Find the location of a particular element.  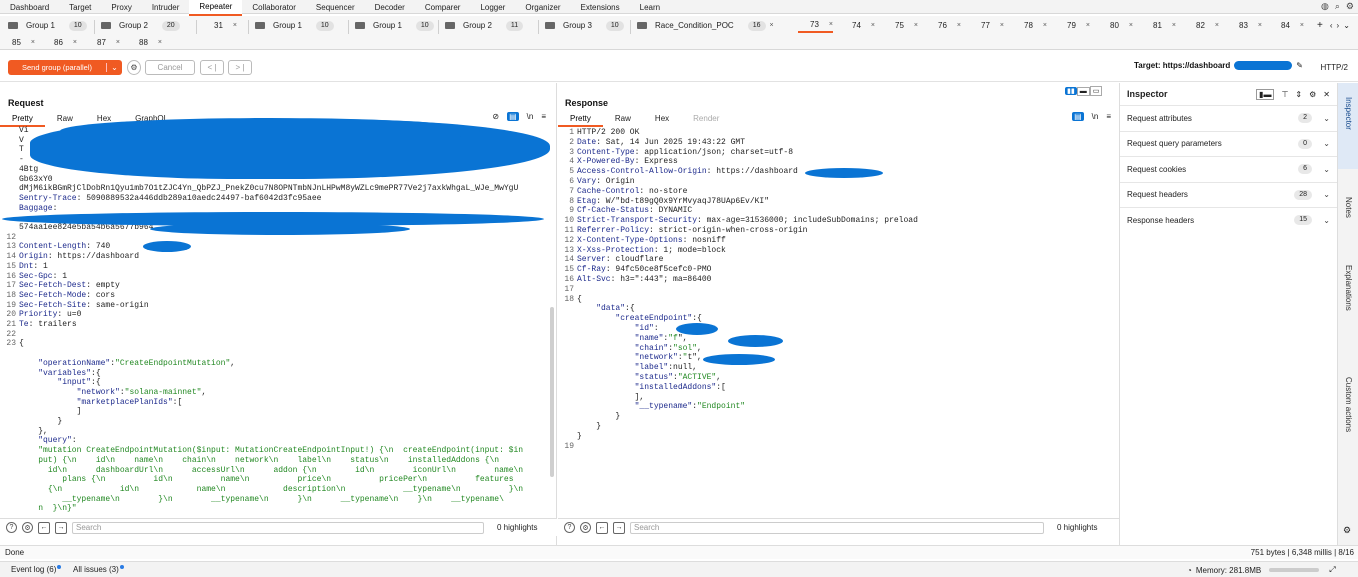

inspector-row: Request headers 28 ⌄ is located at coordinates (1228, 194).